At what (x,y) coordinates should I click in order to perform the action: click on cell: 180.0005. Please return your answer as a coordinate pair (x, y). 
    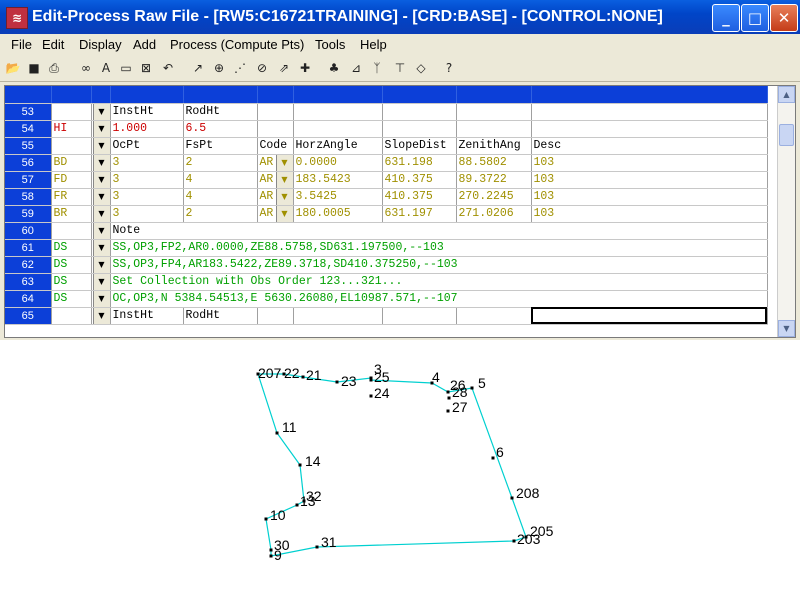
    Looking at the image, I should click on (338, 214).